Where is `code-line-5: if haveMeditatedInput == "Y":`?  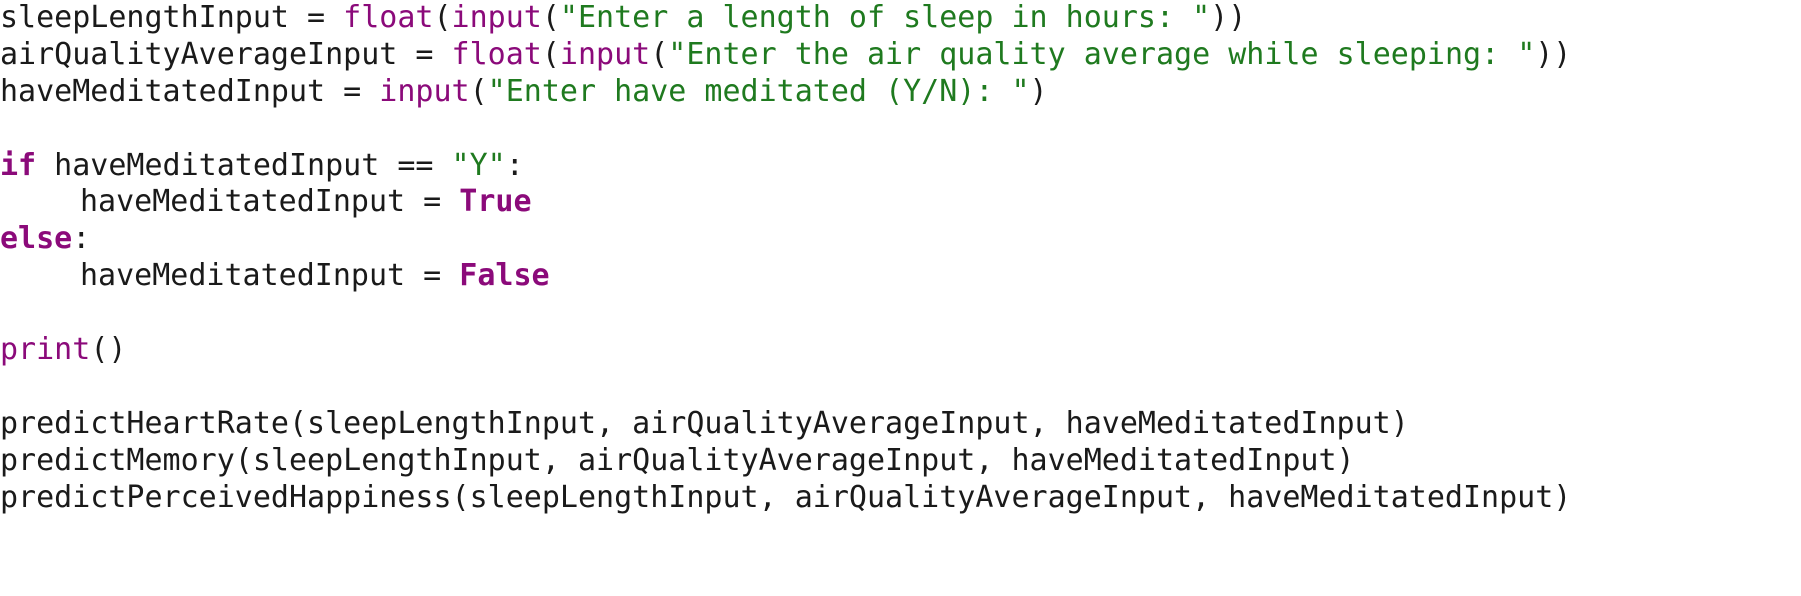
code-line-5: if haveMeditatedInput == "Y": is located at coordinates (900, 166).